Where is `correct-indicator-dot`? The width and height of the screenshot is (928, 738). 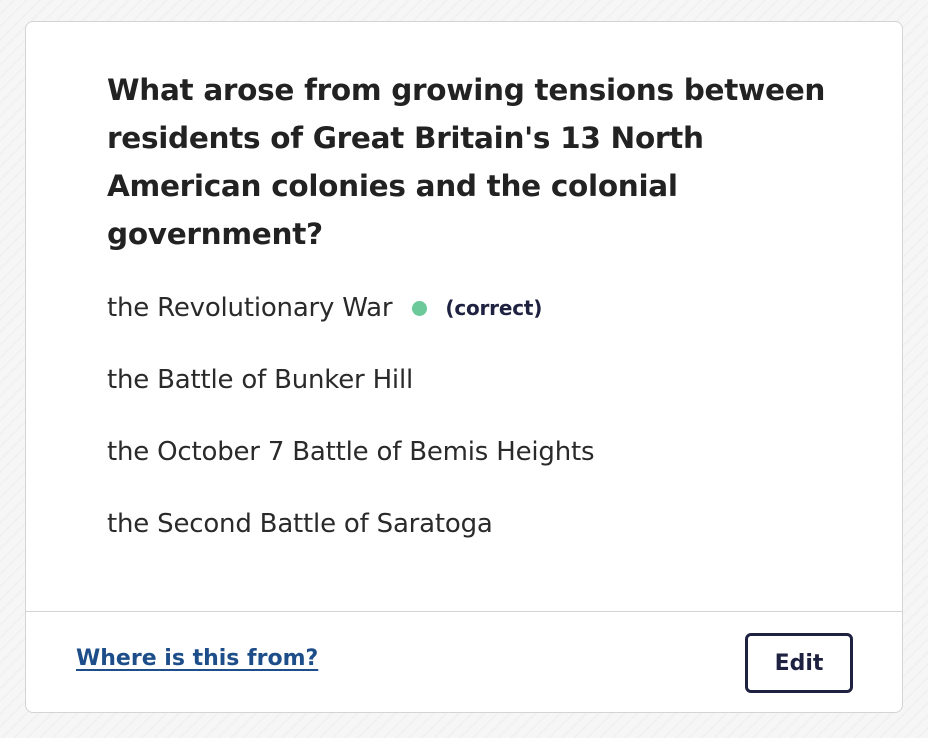 correct-indicator-dot is located at coordinates (420, 308).